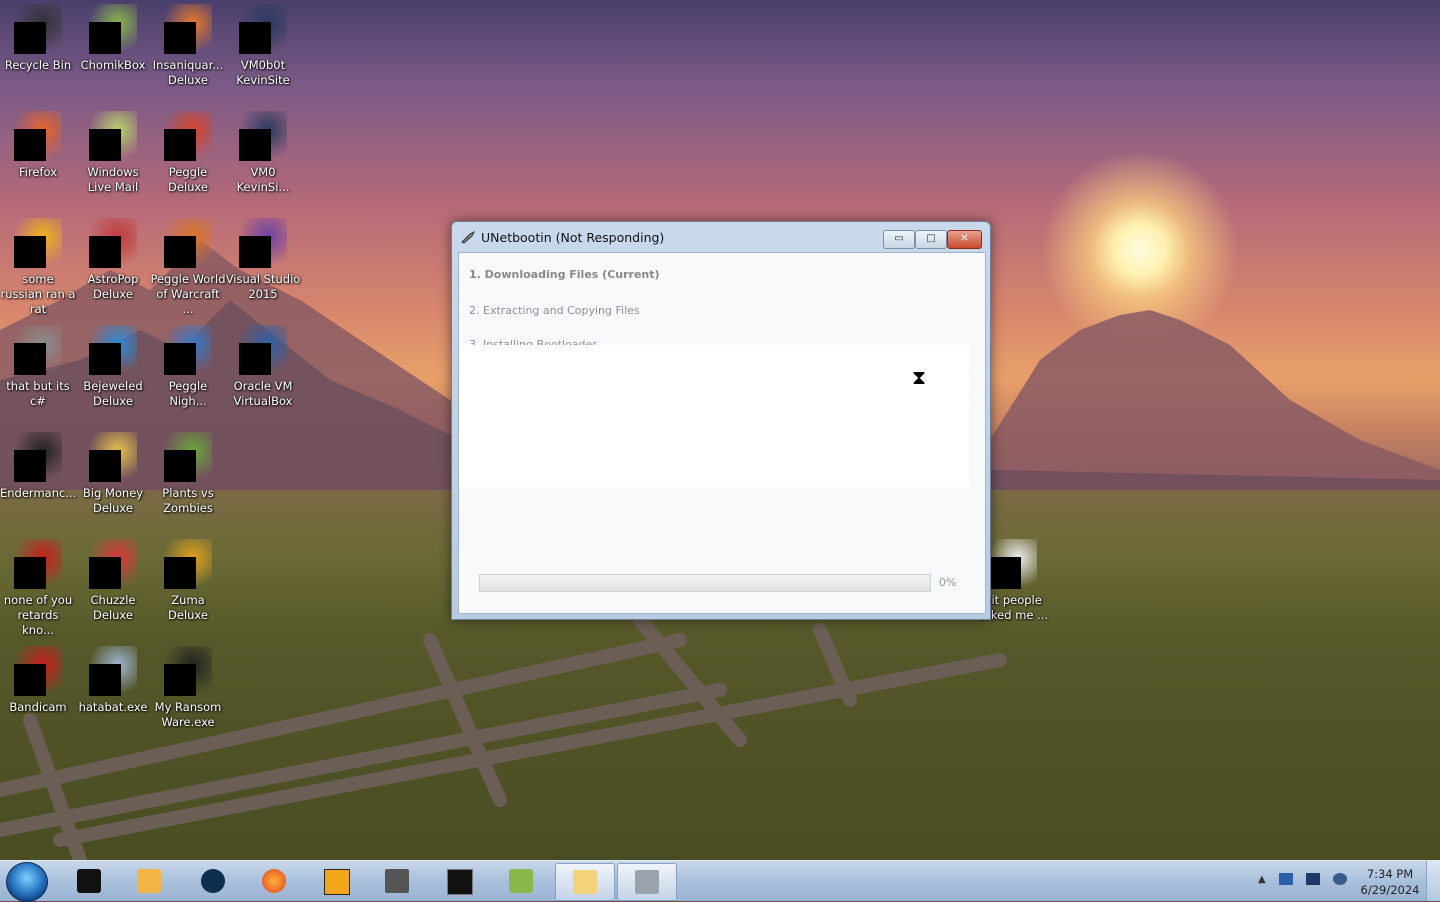  I want to click on insaniquarium-icon, so click(188, 29).